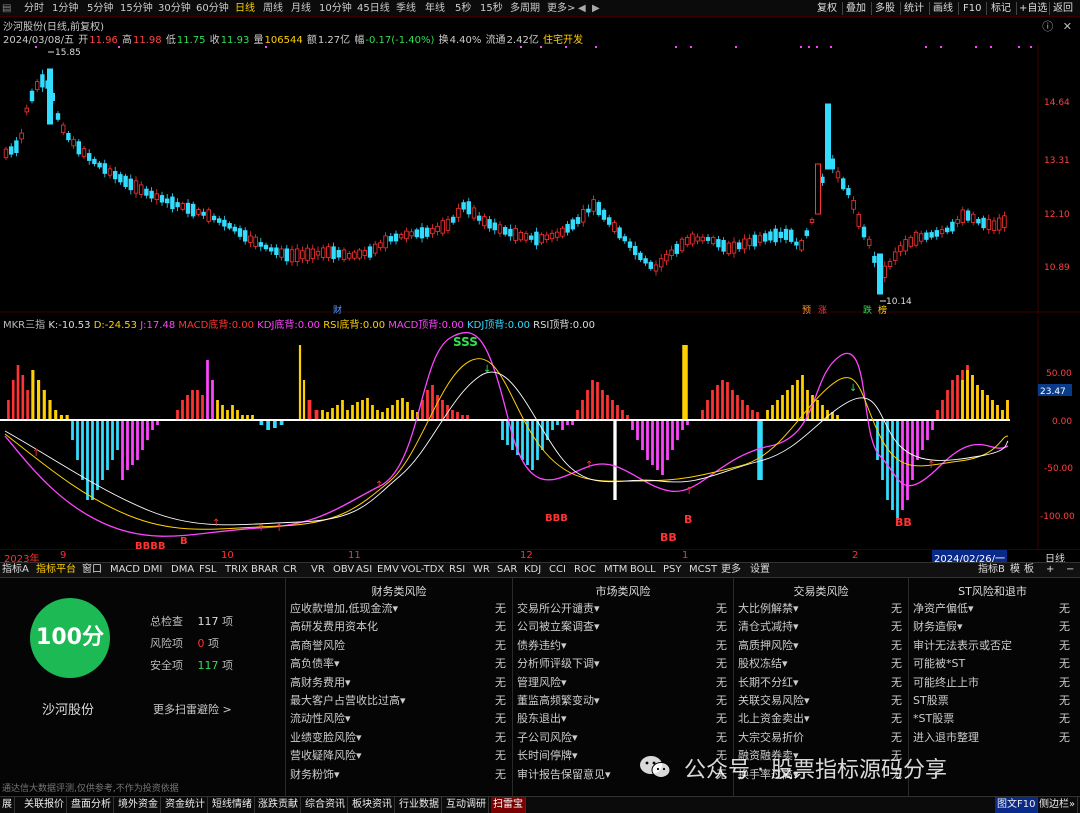 The width and height of the screenshot is (1080, 813). What do you see at coordinates (1033, 8) in the screenshot?
I see `add-favorite-button: +自选` at bounding box center [1033, 8].